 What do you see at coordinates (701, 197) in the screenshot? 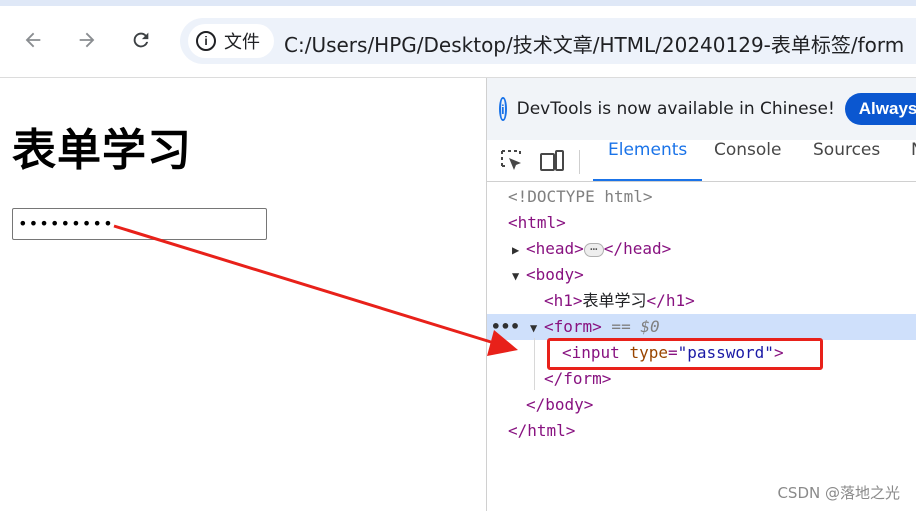
I see `tree-row-doctype: <!DOCTYPE html>` at bounding box center [701, 197].